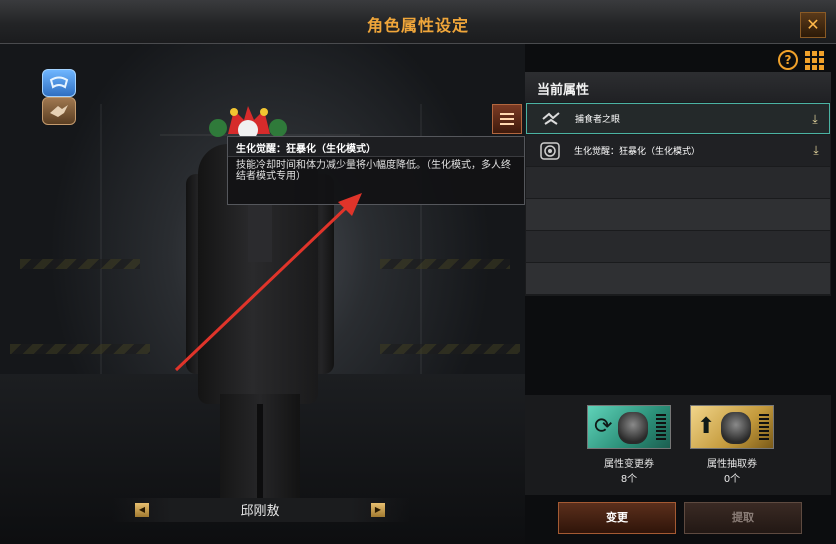 The image size is (836, 544). I want to click on next-character-button: ▶, so click(378, 510).